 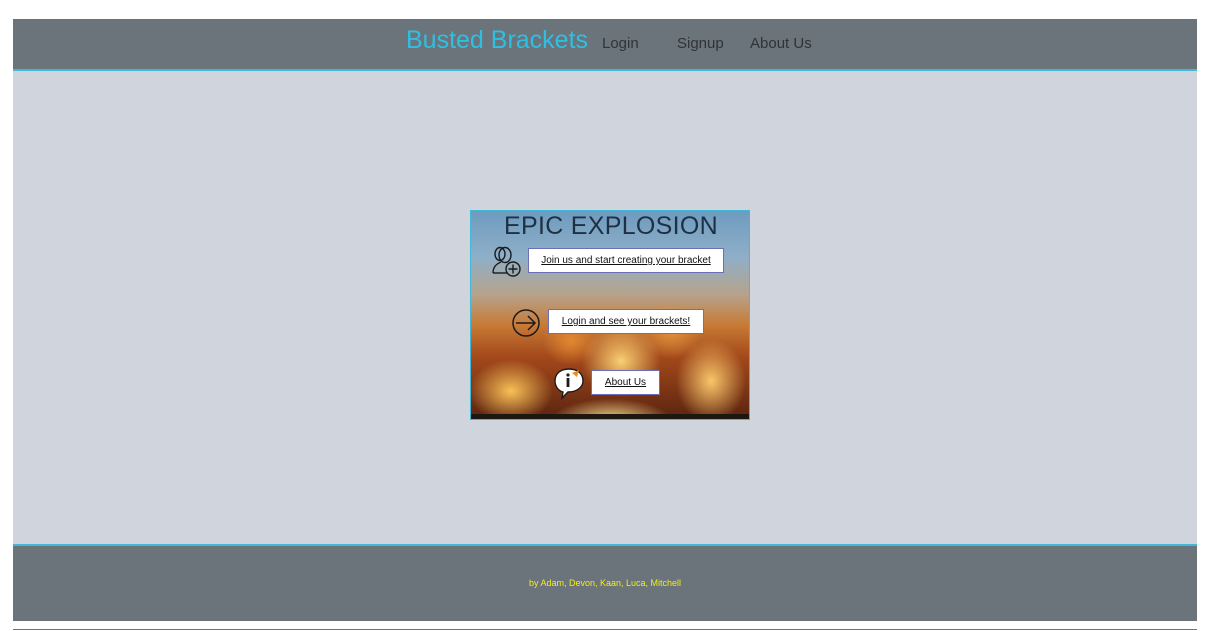 I want to click on nav-about-link: About Us, so click(x=781, y=43).